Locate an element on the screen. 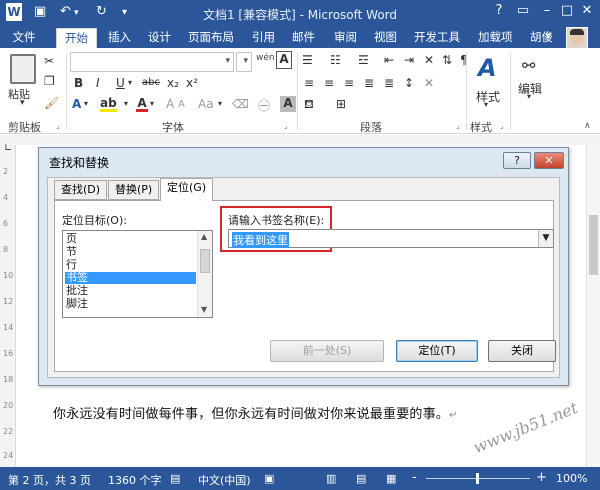 This screenshot has width=600, height=490. avatar is located at coordinates (577, 38).